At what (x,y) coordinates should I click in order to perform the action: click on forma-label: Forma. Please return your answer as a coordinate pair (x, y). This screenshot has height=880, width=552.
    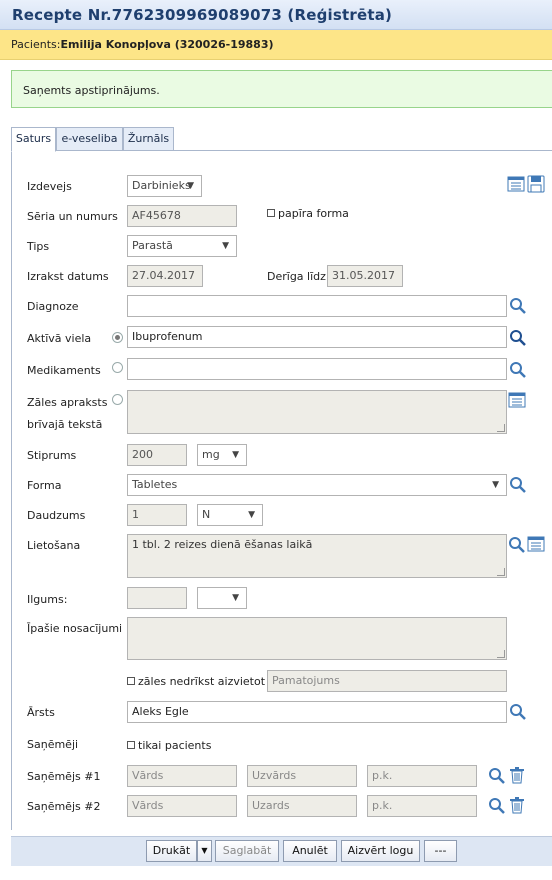
    Looking at the image, I should click on (44, 485).